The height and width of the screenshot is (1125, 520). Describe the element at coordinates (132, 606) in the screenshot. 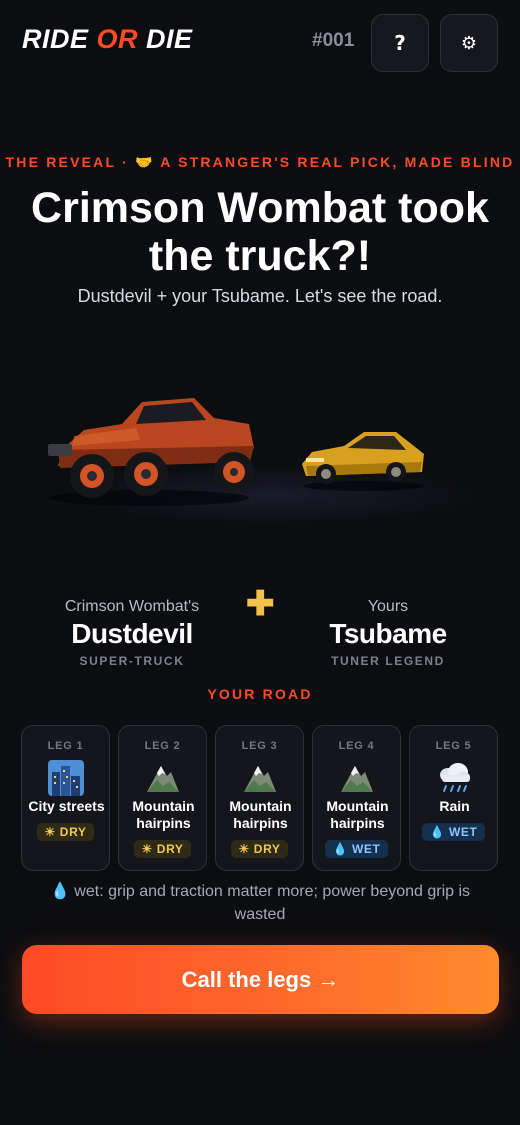

I see `pick-owner: Crimson Wombat's` at that location.